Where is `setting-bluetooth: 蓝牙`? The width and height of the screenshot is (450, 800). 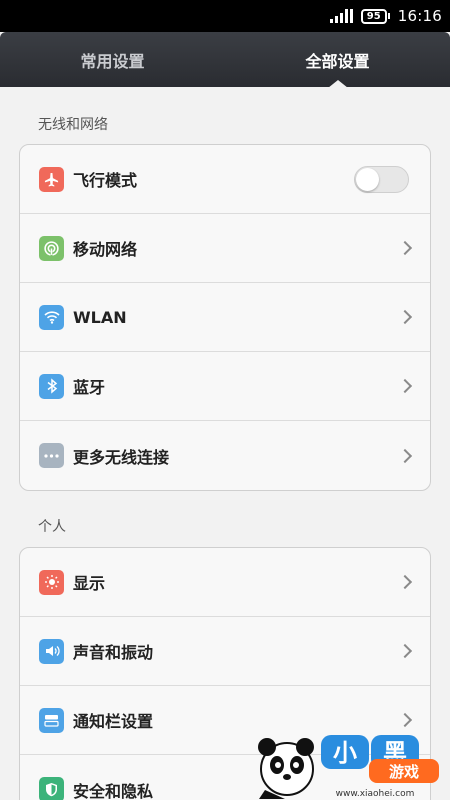
setting-bluetooth: 蓝牙 is located at coordinates (225, 386).